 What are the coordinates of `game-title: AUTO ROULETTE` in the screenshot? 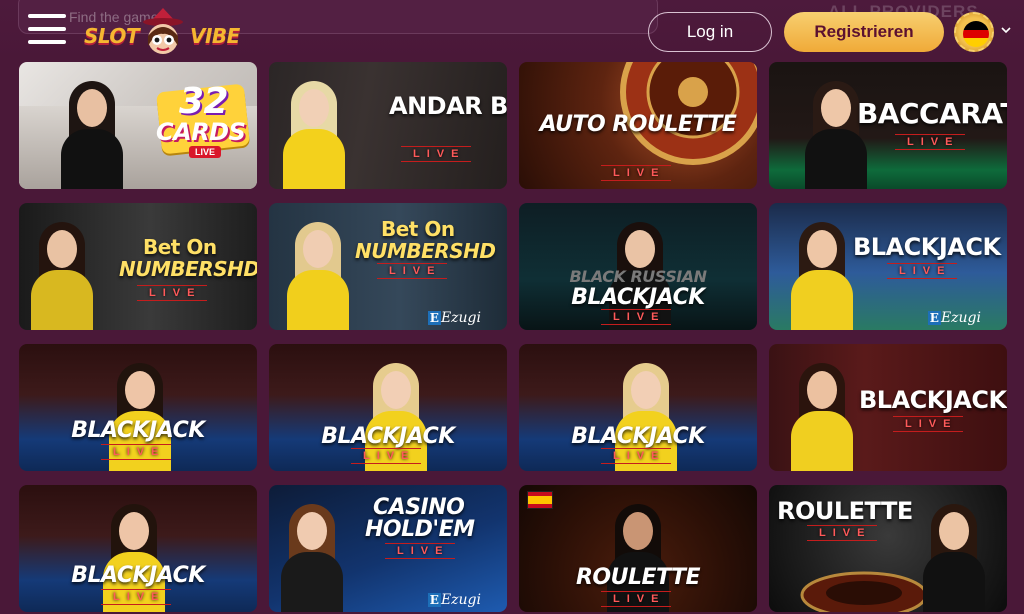 It's located at (638, 124).